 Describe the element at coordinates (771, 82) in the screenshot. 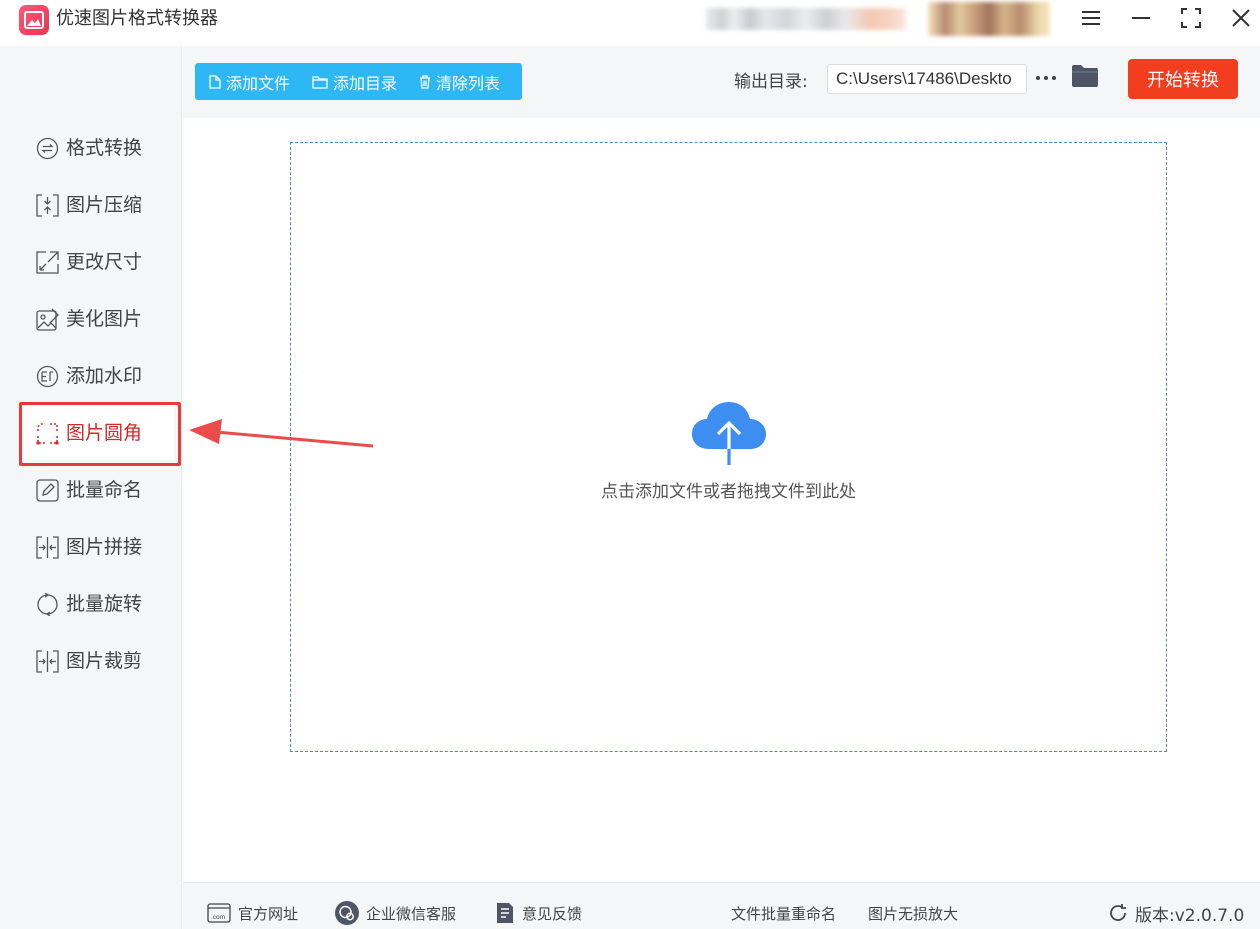

I see `output-dir-label: 输出目录:` at that location.